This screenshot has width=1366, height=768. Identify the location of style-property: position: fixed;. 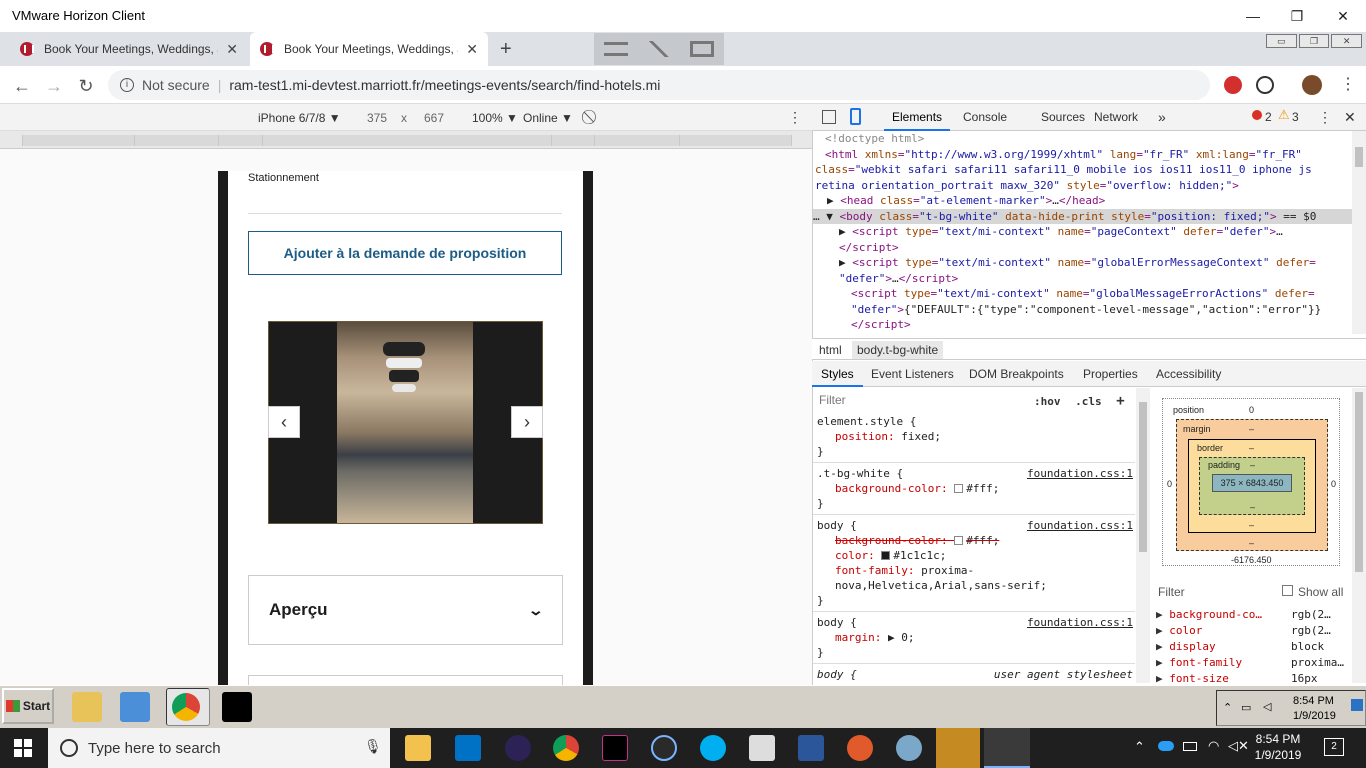
(974, 436).